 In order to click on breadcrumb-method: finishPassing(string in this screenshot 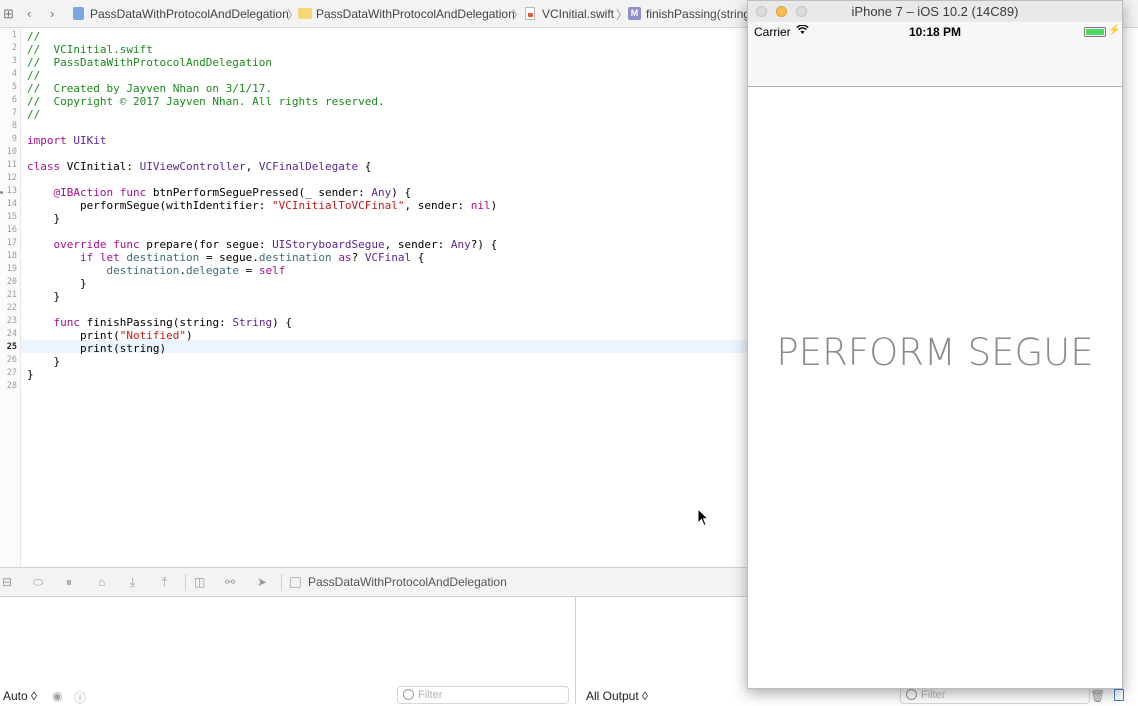, I will do `click(698, 14)`.